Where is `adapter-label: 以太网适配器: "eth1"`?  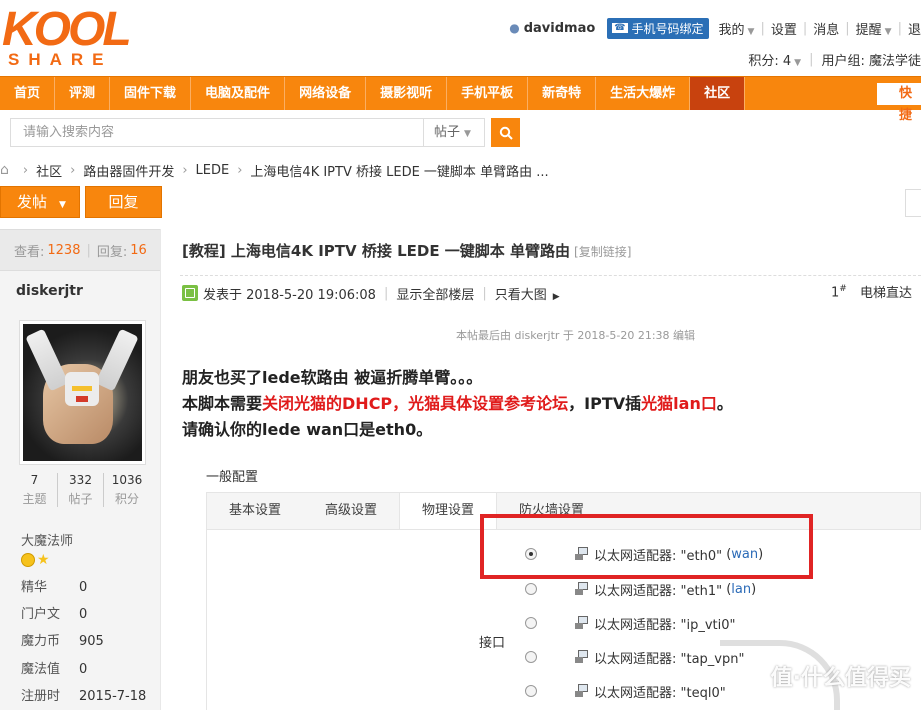 adapter-label: 以太网适配器: "eth1" is located at coordinates (658, 591).